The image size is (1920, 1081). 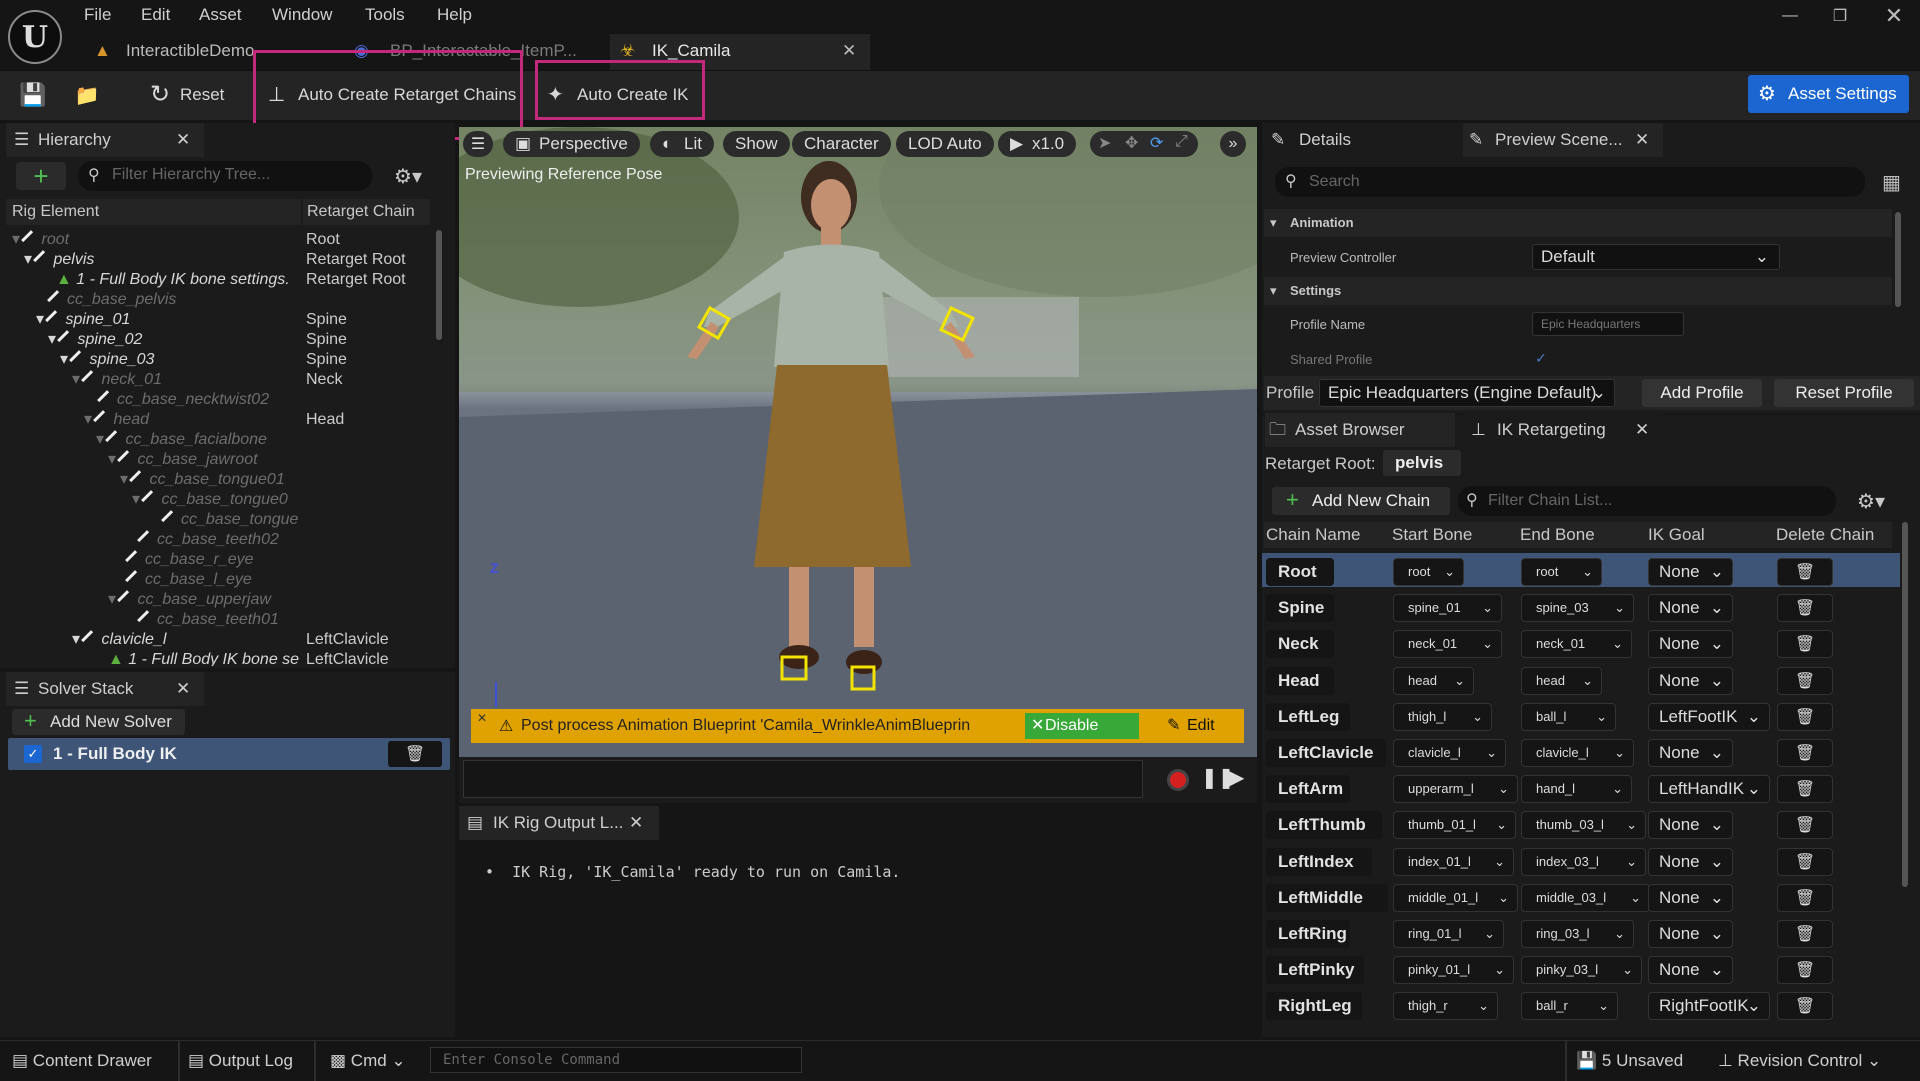 What do you see at coordinates (1799, 1061) in the screenshot?
I see `revision-control-button: ⊥ Revision Control ⌄` at bounding box center [1799, 1061].